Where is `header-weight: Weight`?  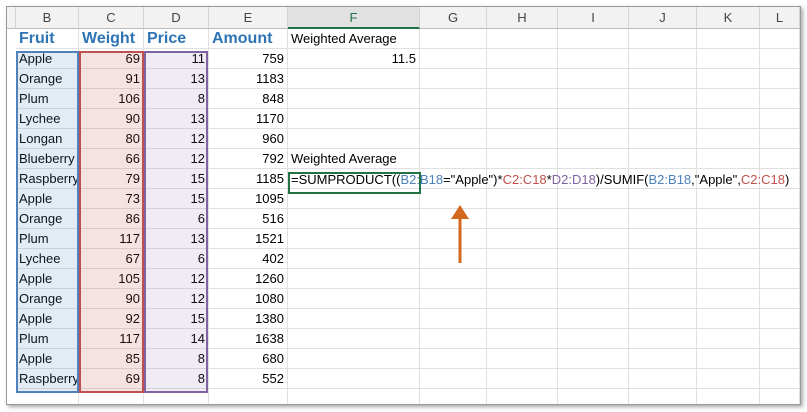 header-weight: Weight is located at coordinates (111, 39).